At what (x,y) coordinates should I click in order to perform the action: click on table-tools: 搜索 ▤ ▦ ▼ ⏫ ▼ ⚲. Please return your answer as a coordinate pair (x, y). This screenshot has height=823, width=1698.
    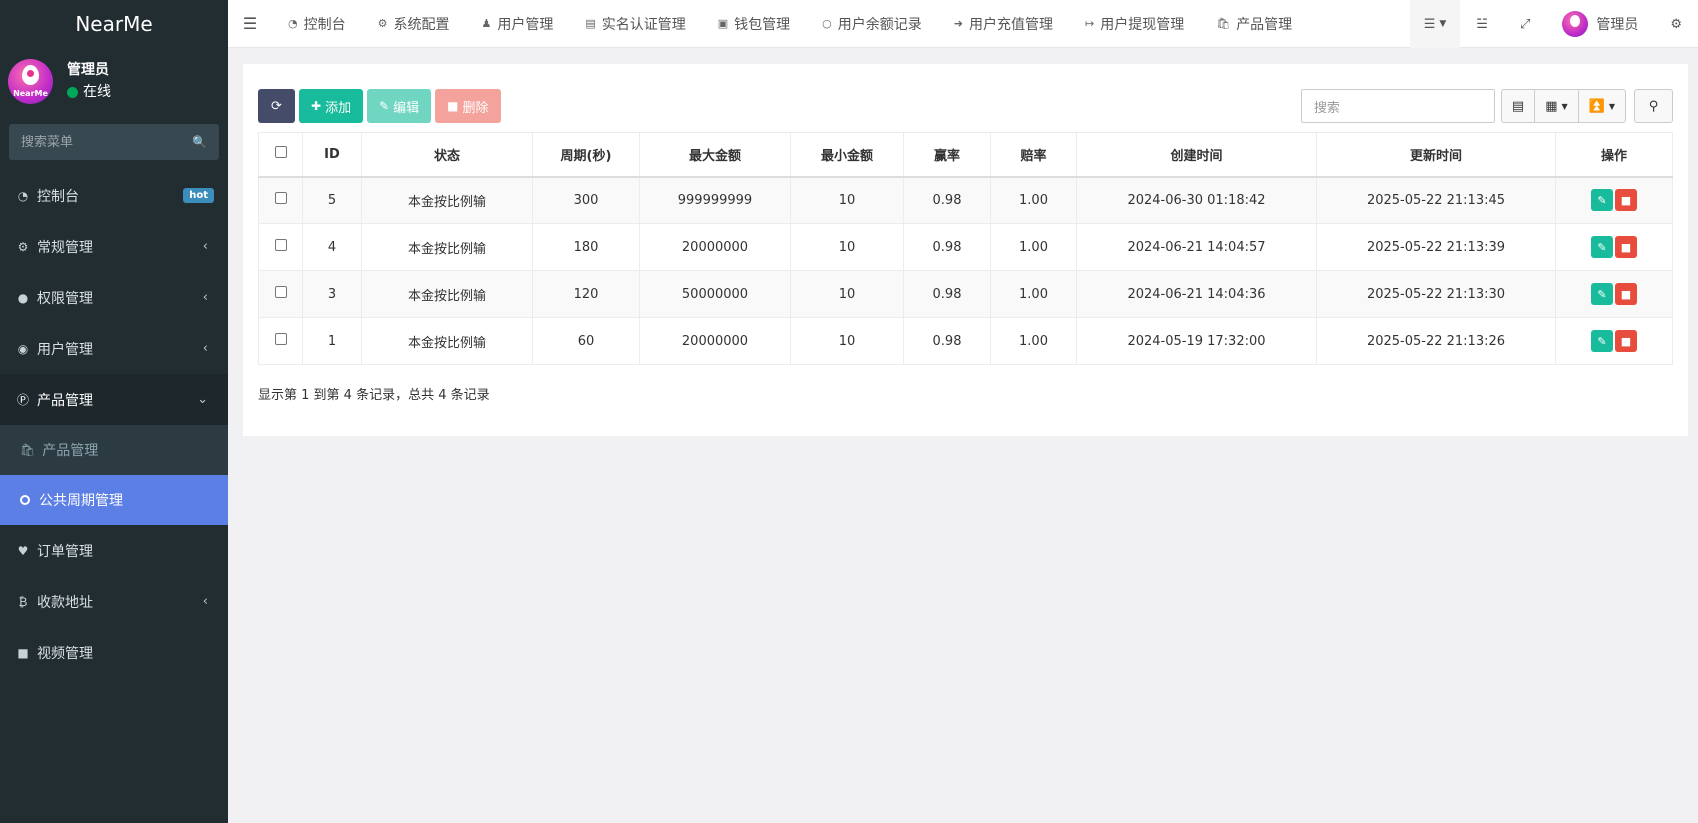
    Looking at the image, I should click on (1486, 106).